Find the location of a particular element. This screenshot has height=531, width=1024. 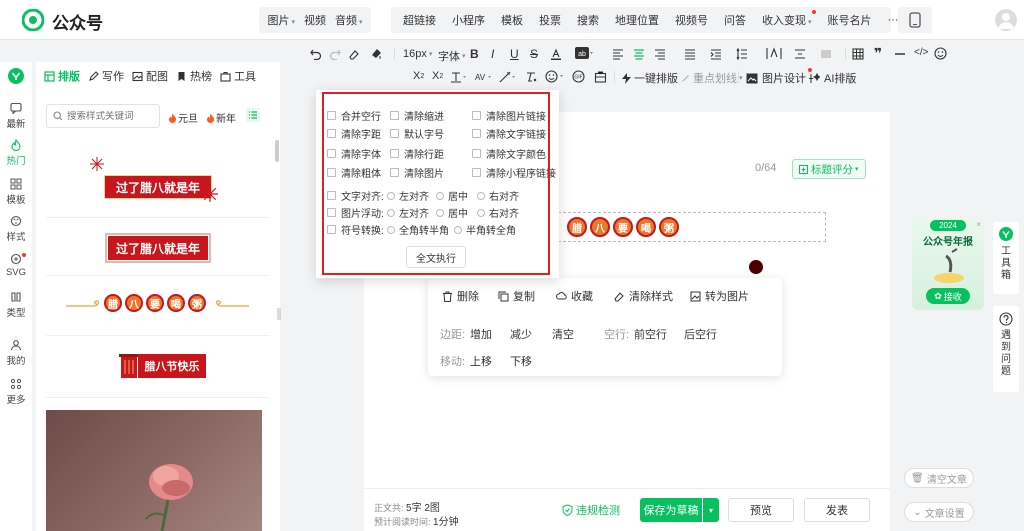

rail-item-latest: 最新 is located at coordinates (16, 116).